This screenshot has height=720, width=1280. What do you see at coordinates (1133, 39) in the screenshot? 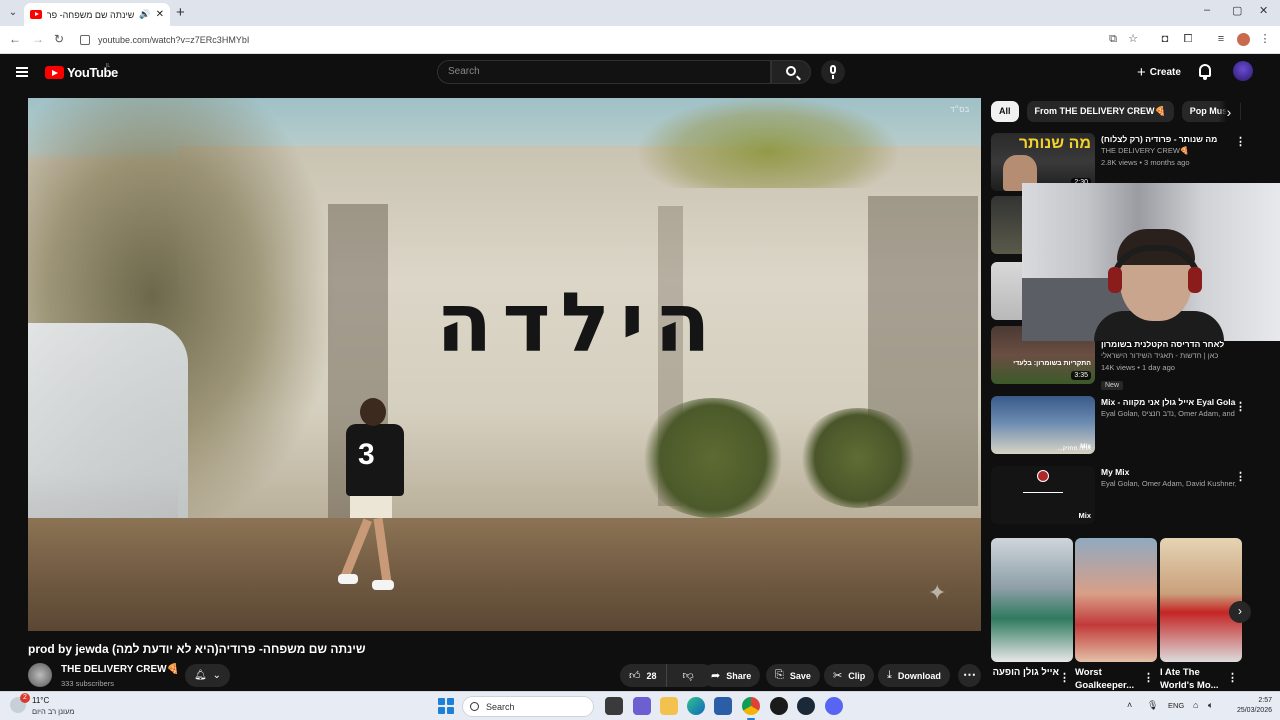
I see `bookmark-star-icon: ☆` at bounding box center [1133, 39].